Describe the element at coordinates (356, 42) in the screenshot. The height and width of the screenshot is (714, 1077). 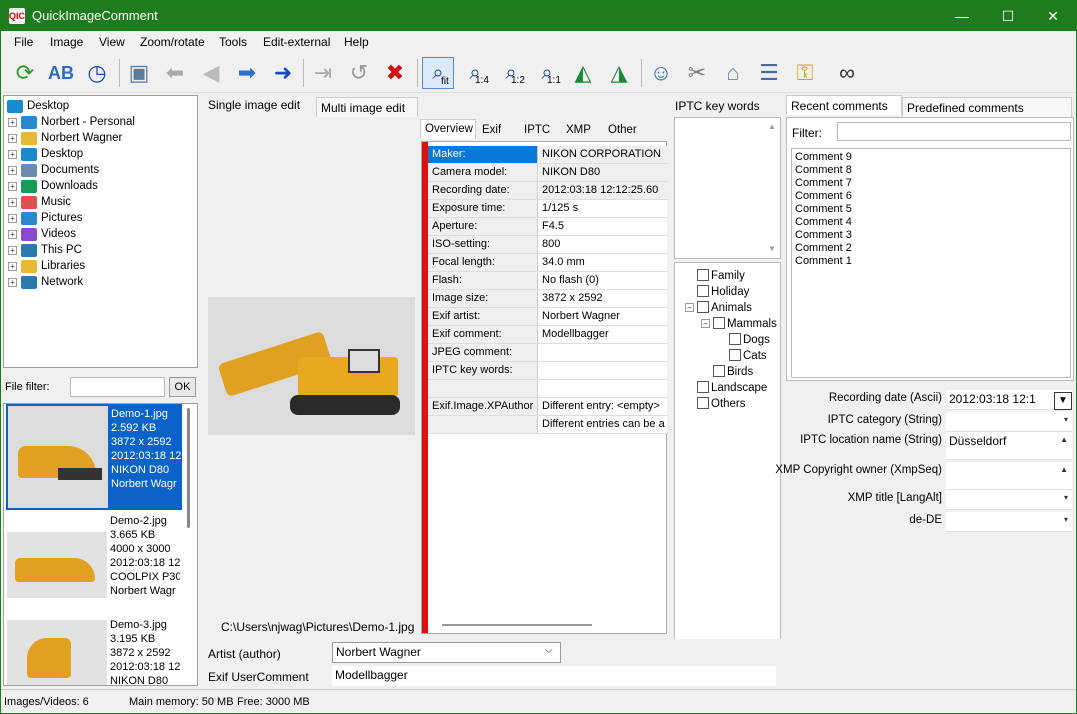
I see `menu-help: Help` at that location.